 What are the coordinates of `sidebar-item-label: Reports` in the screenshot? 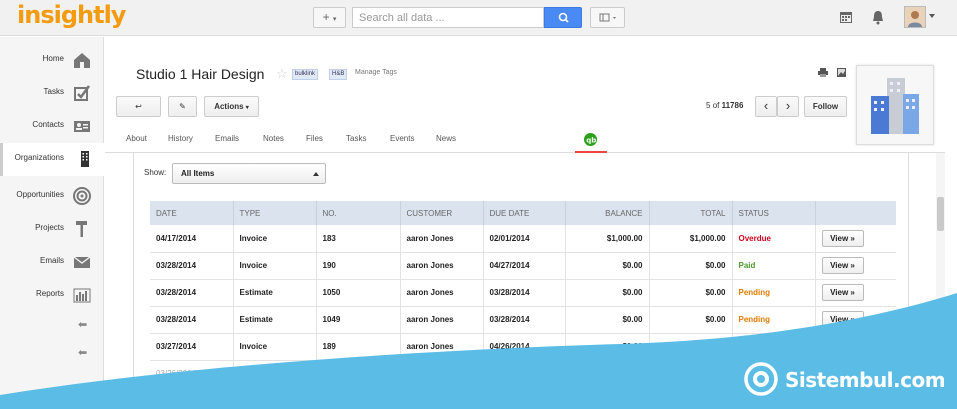 It's located at (49, 293).